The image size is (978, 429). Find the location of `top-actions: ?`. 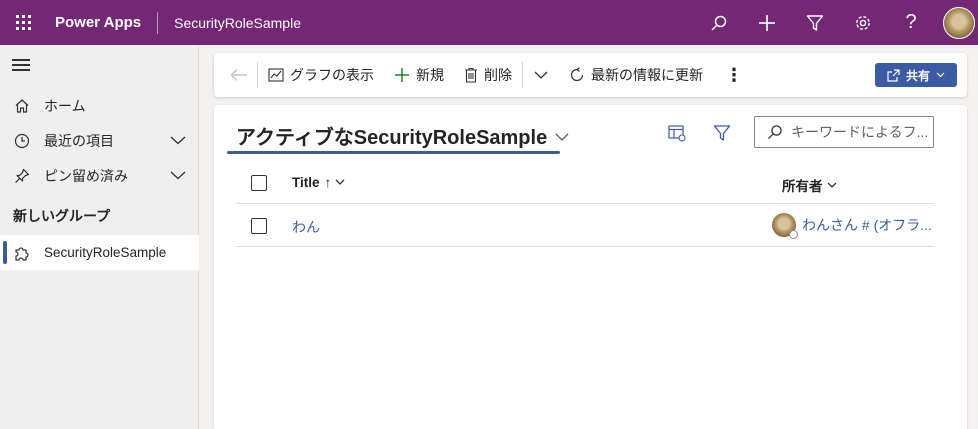

top-actions: ? is located at coordinates (836, 22).